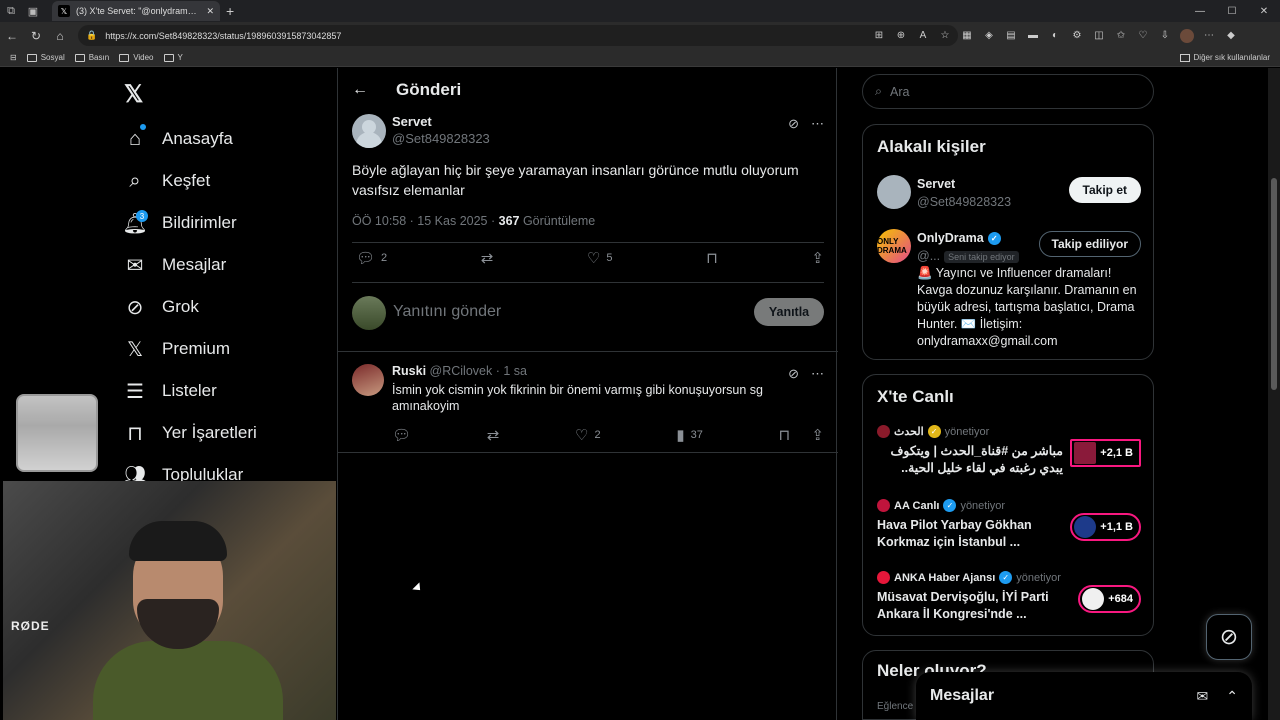 The image size is (1280, 720). Describe the element at coordinates (189, 223) in the screenshot. I see `nav-item-notifications: 🔔︎ 3 Bildirimler` at that location.